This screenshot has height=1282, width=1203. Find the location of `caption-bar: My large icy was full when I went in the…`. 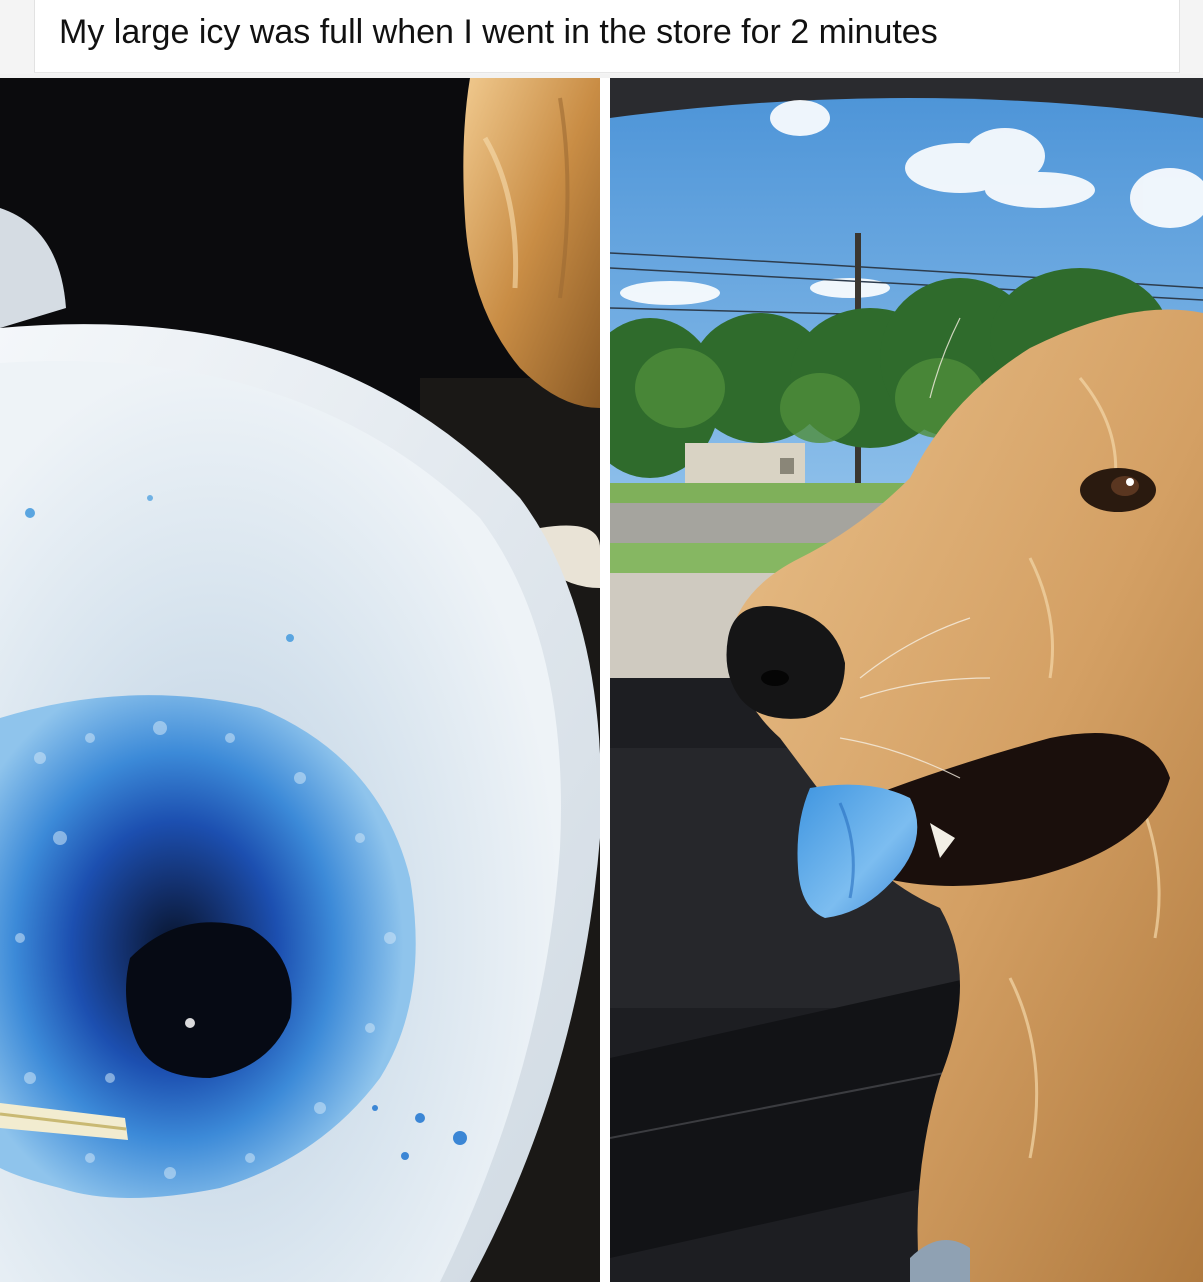

caption-bar: My large icy was full when I went in the… is located at coordinates (601, 37).